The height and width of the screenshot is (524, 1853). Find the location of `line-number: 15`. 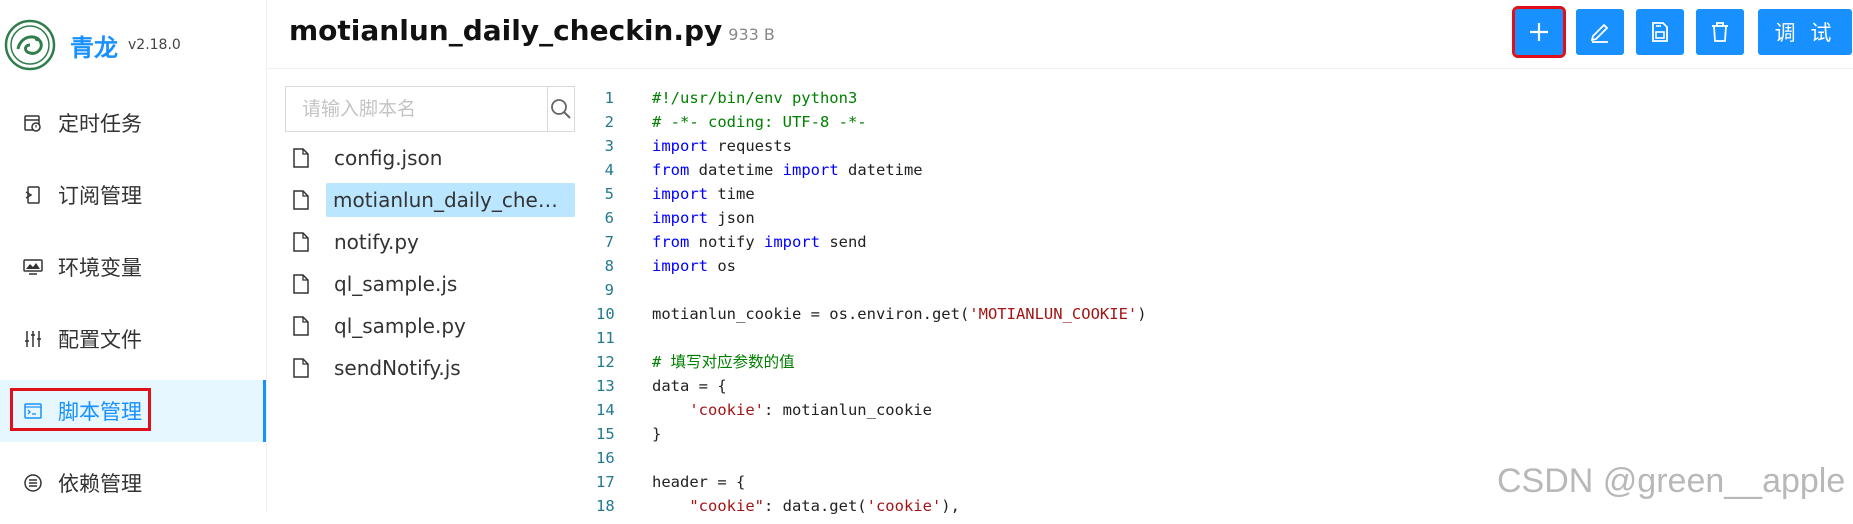

line-number: 15 is located at coordinates (605, 434).